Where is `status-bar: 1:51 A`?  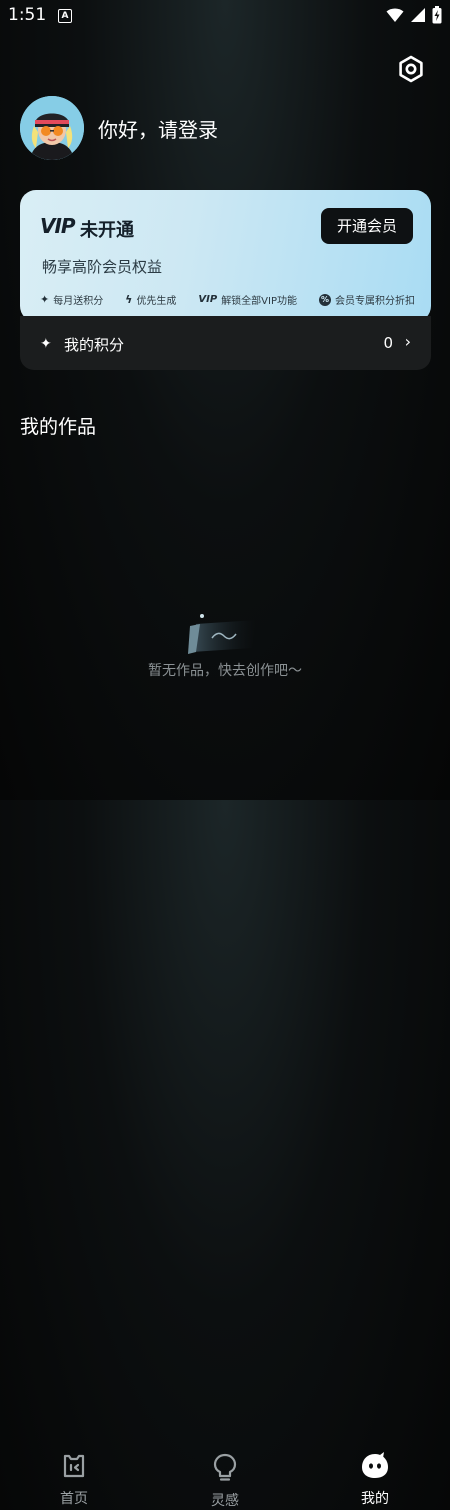
status-bar: 1:51 A is located at coordinates (225, 16).